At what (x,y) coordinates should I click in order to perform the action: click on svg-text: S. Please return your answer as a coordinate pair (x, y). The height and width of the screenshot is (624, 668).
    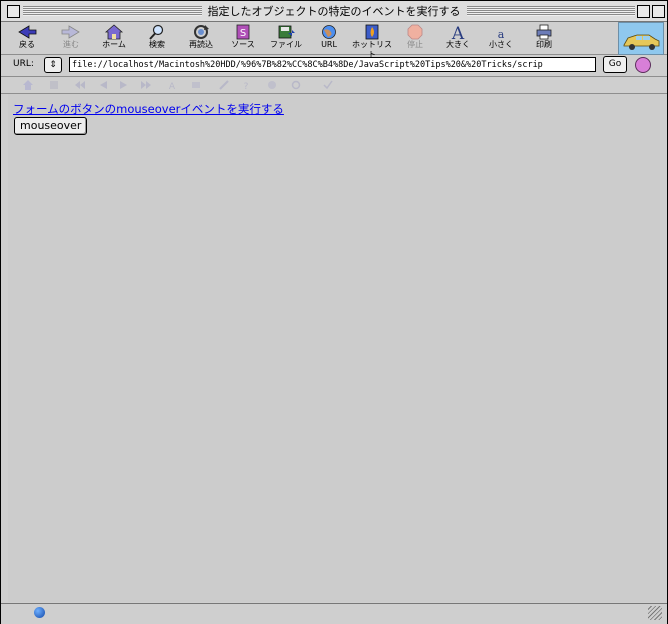
    Looking at the image, I should click on (243, 33).